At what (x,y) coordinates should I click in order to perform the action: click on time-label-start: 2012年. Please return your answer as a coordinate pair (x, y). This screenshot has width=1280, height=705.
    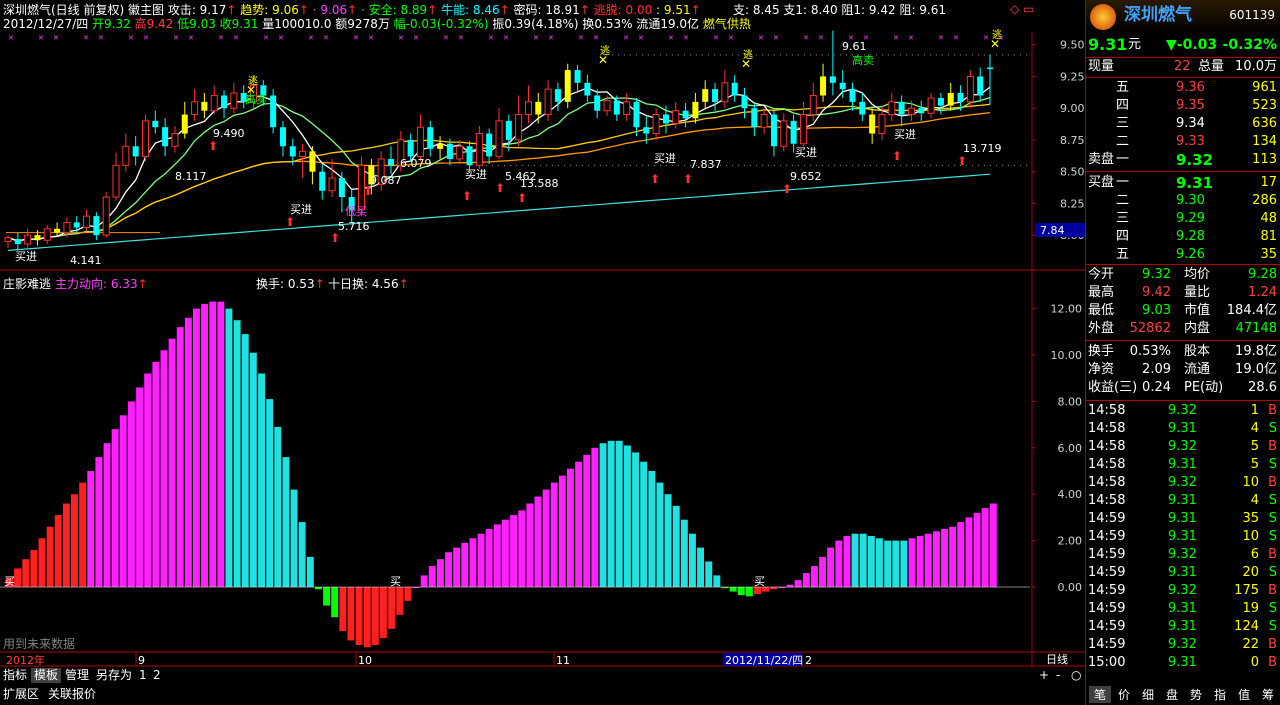
    Looking at the image, I should click on (25, 660).